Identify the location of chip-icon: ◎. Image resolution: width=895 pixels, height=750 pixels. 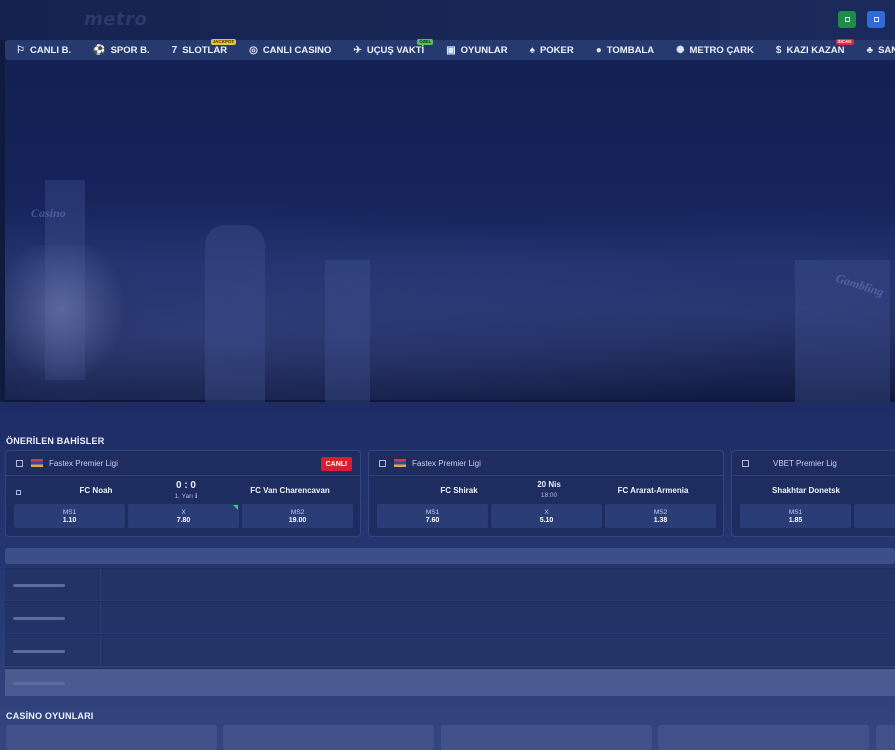
(253, 50).